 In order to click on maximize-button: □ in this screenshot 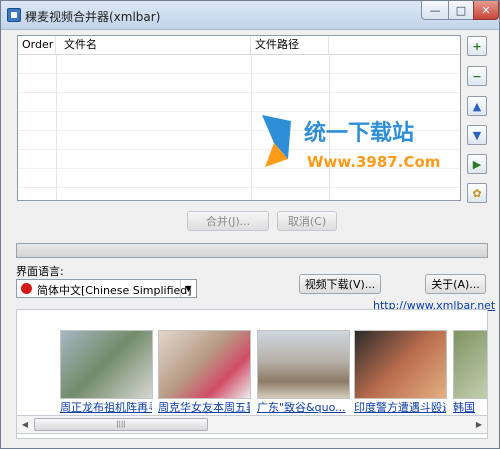, I will do `click(461, 10)`.